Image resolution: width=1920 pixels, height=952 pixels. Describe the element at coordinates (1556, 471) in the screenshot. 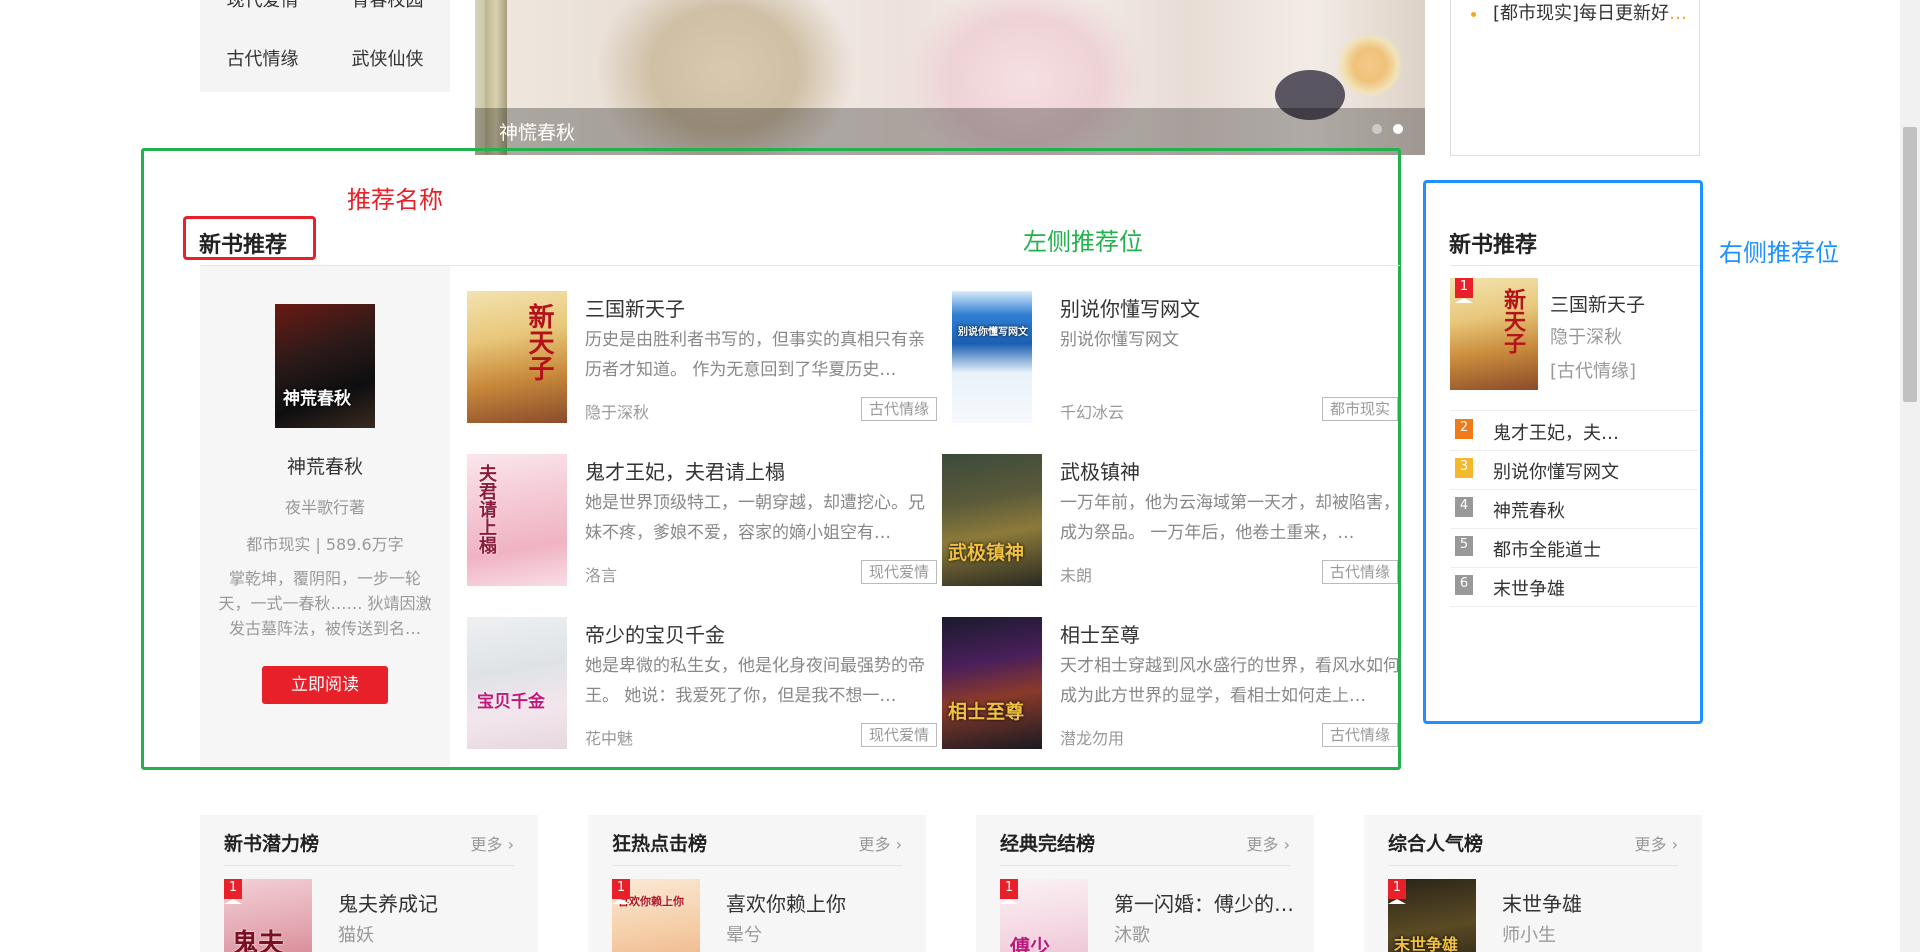

I see `rank-item-label: 别说你懂写网文` at that location.